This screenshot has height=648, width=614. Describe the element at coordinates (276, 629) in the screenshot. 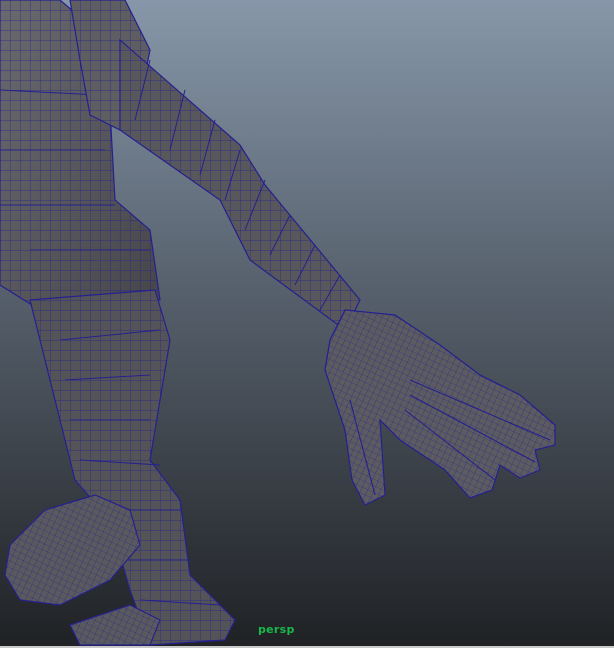

I see `camera-name-label: persp` at that location.